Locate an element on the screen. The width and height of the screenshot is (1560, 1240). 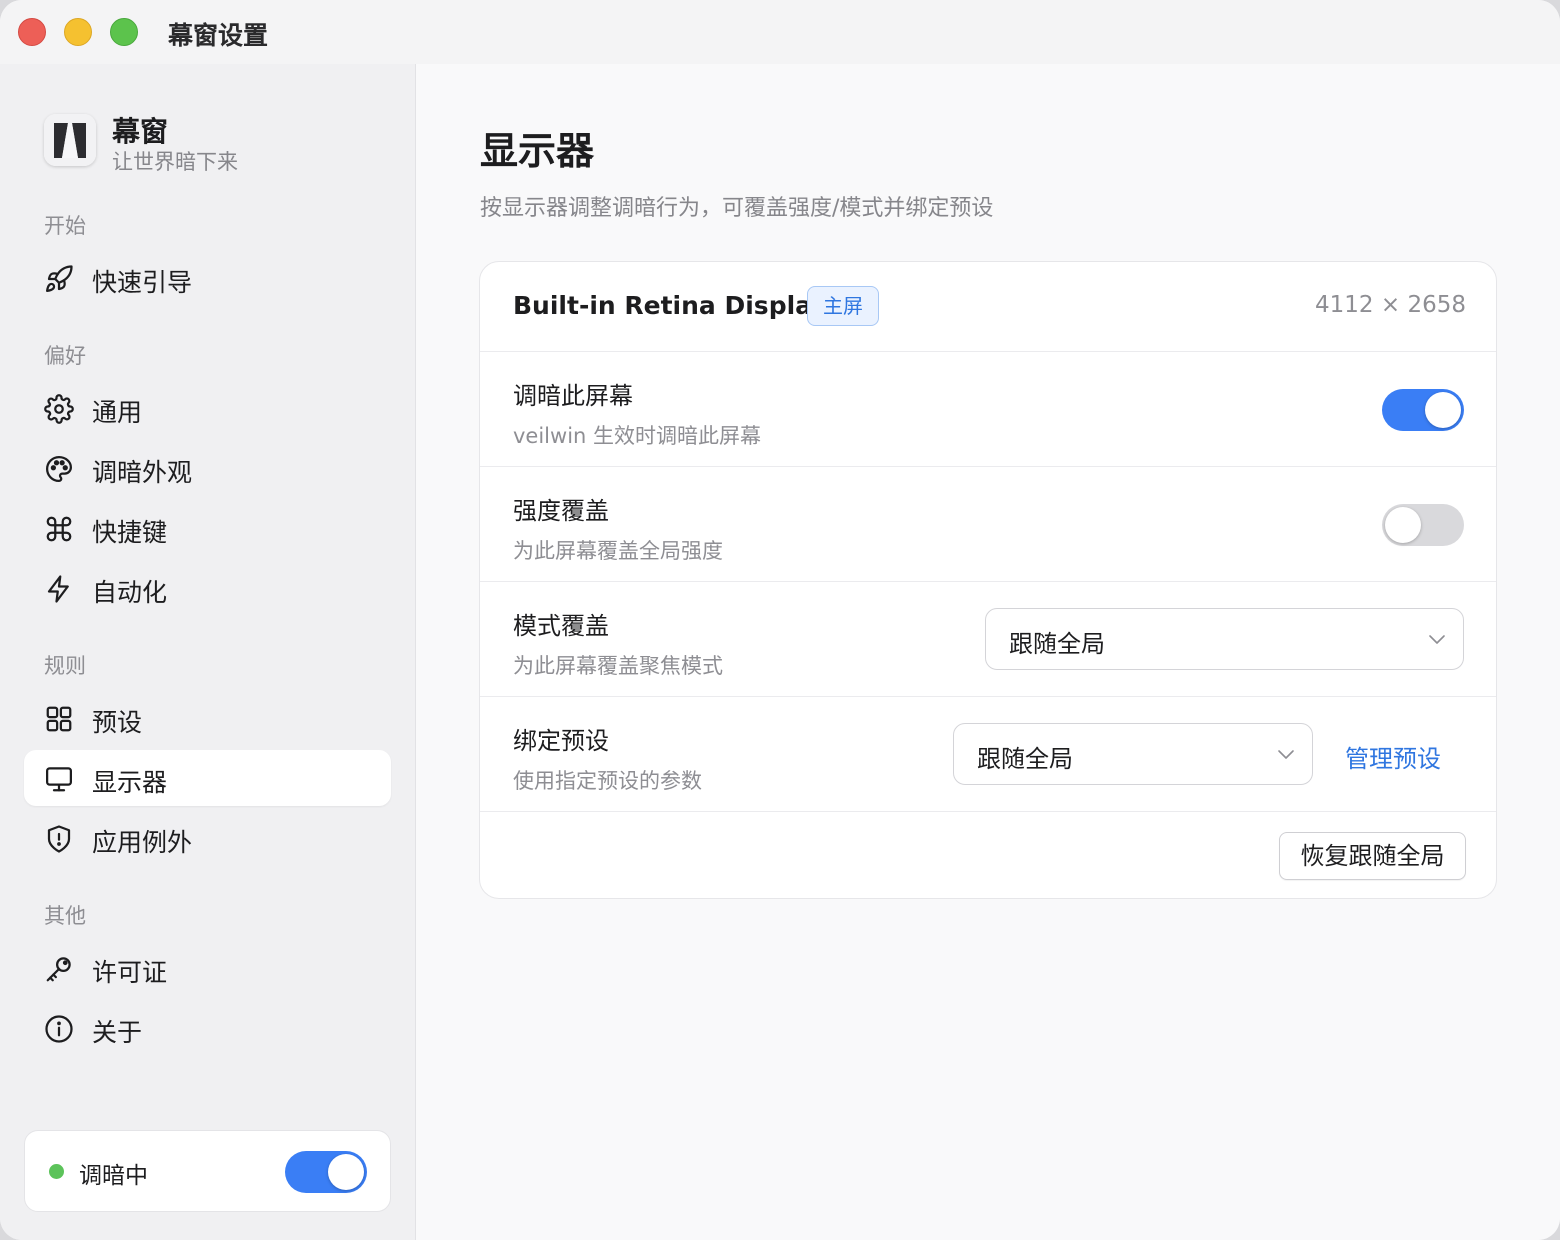
page-title: 显示器 is located at coordinates (537, 151).